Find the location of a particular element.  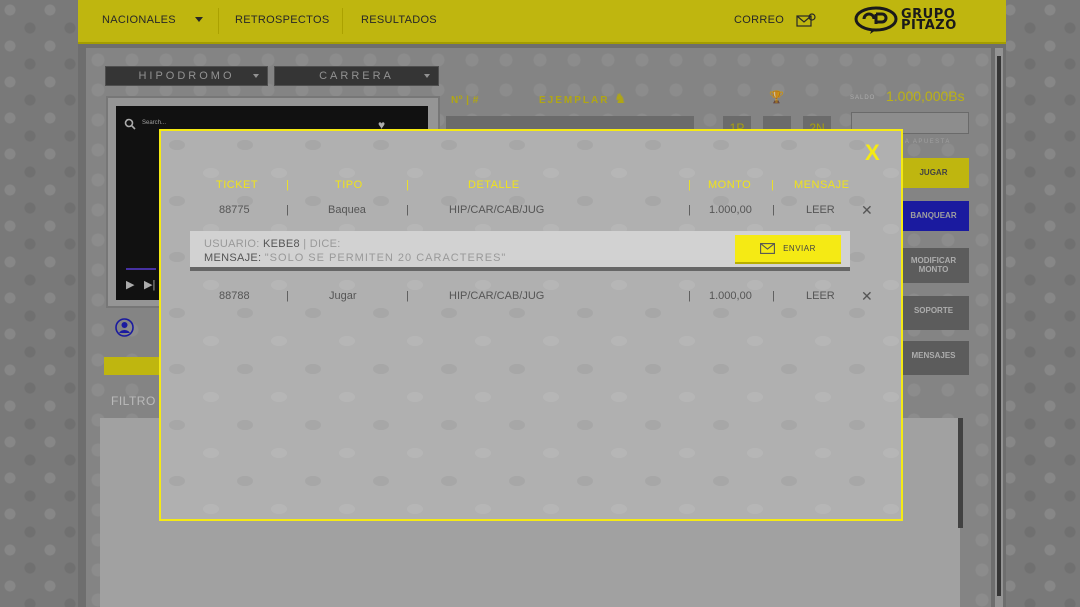

header-ticket: TICKET is located at coordinates (237, 185).